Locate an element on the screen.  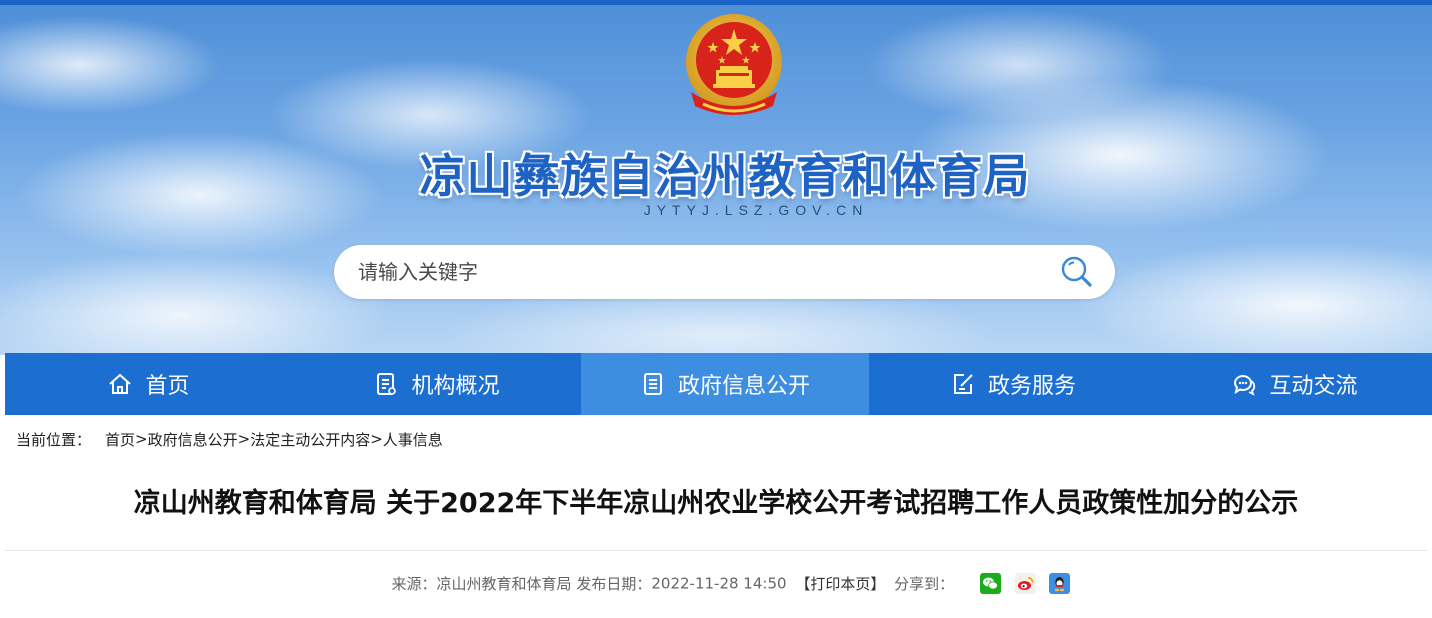
nav-item-interaction: 互动交流 is located at coordinates (1294, 384).